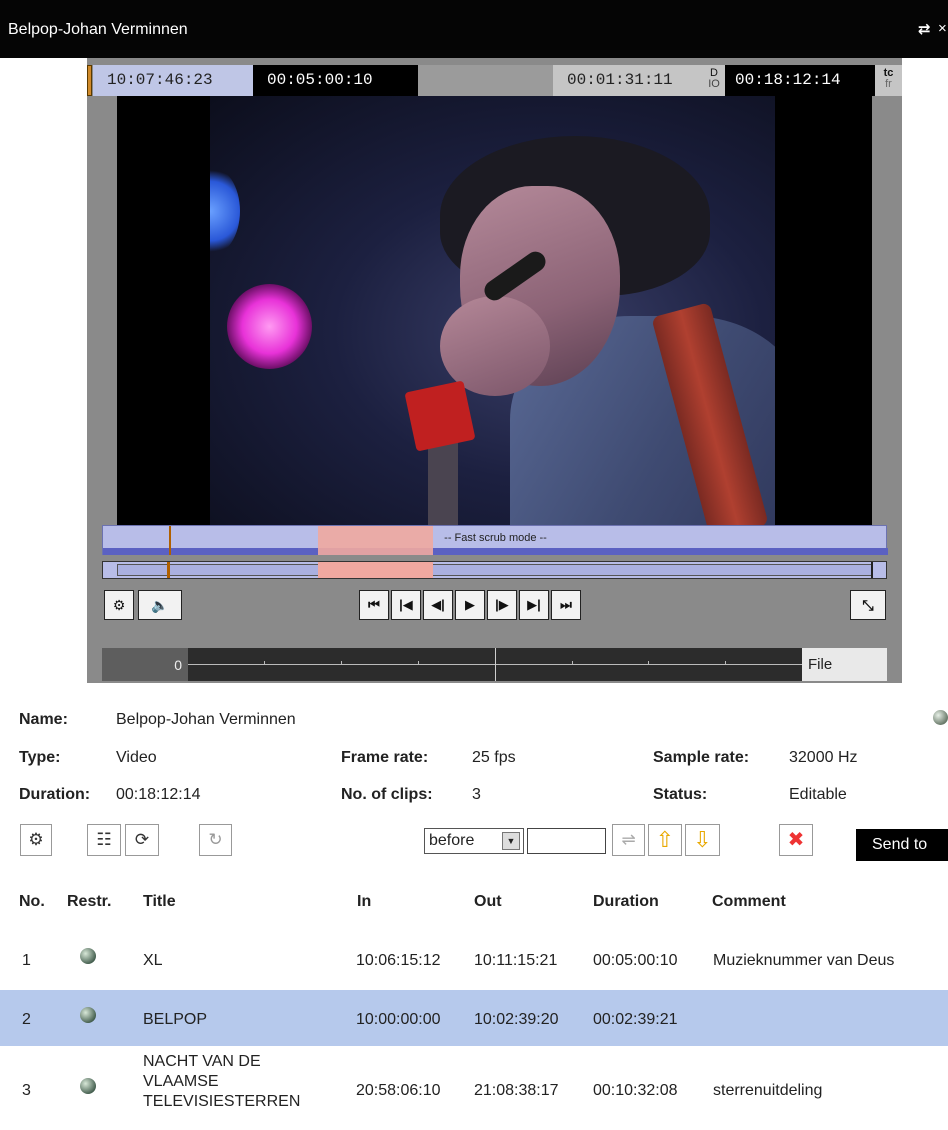  I want to click on delete-button: ✖, so click(796, 840).